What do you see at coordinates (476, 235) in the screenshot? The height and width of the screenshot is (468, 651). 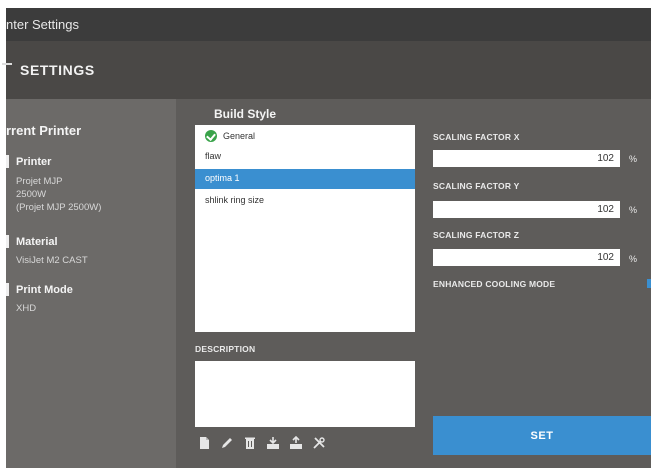 I see `scaling-z-label: SCALING FACTOR Z` at bounding box center [476, 235].